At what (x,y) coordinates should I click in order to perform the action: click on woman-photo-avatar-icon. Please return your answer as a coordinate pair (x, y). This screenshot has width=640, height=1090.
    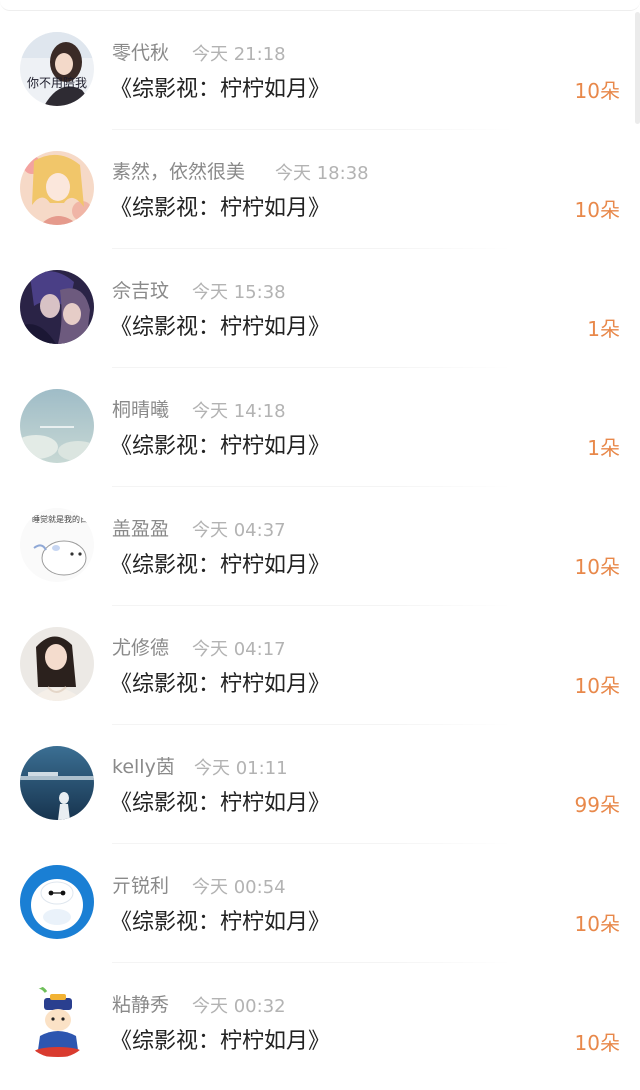
    Looking at the image, I should click on (57, 664).